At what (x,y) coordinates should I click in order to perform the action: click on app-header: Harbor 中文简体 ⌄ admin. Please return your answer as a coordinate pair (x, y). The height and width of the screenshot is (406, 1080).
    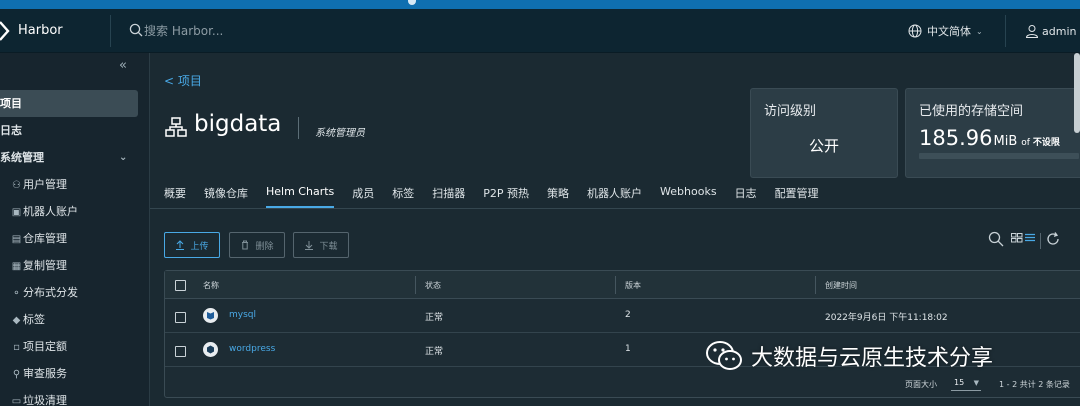
    Looking at the image, I should click on (540, 31).